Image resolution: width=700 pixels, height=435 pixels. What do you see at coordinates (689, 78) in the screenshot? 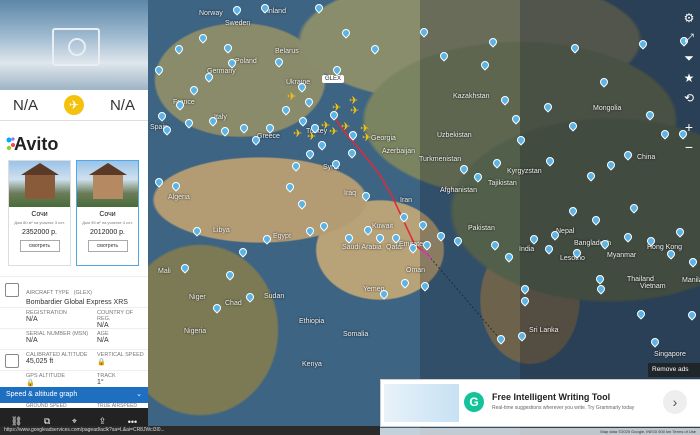
I see `favorites-button: ★` at bounding box center [689, 78].